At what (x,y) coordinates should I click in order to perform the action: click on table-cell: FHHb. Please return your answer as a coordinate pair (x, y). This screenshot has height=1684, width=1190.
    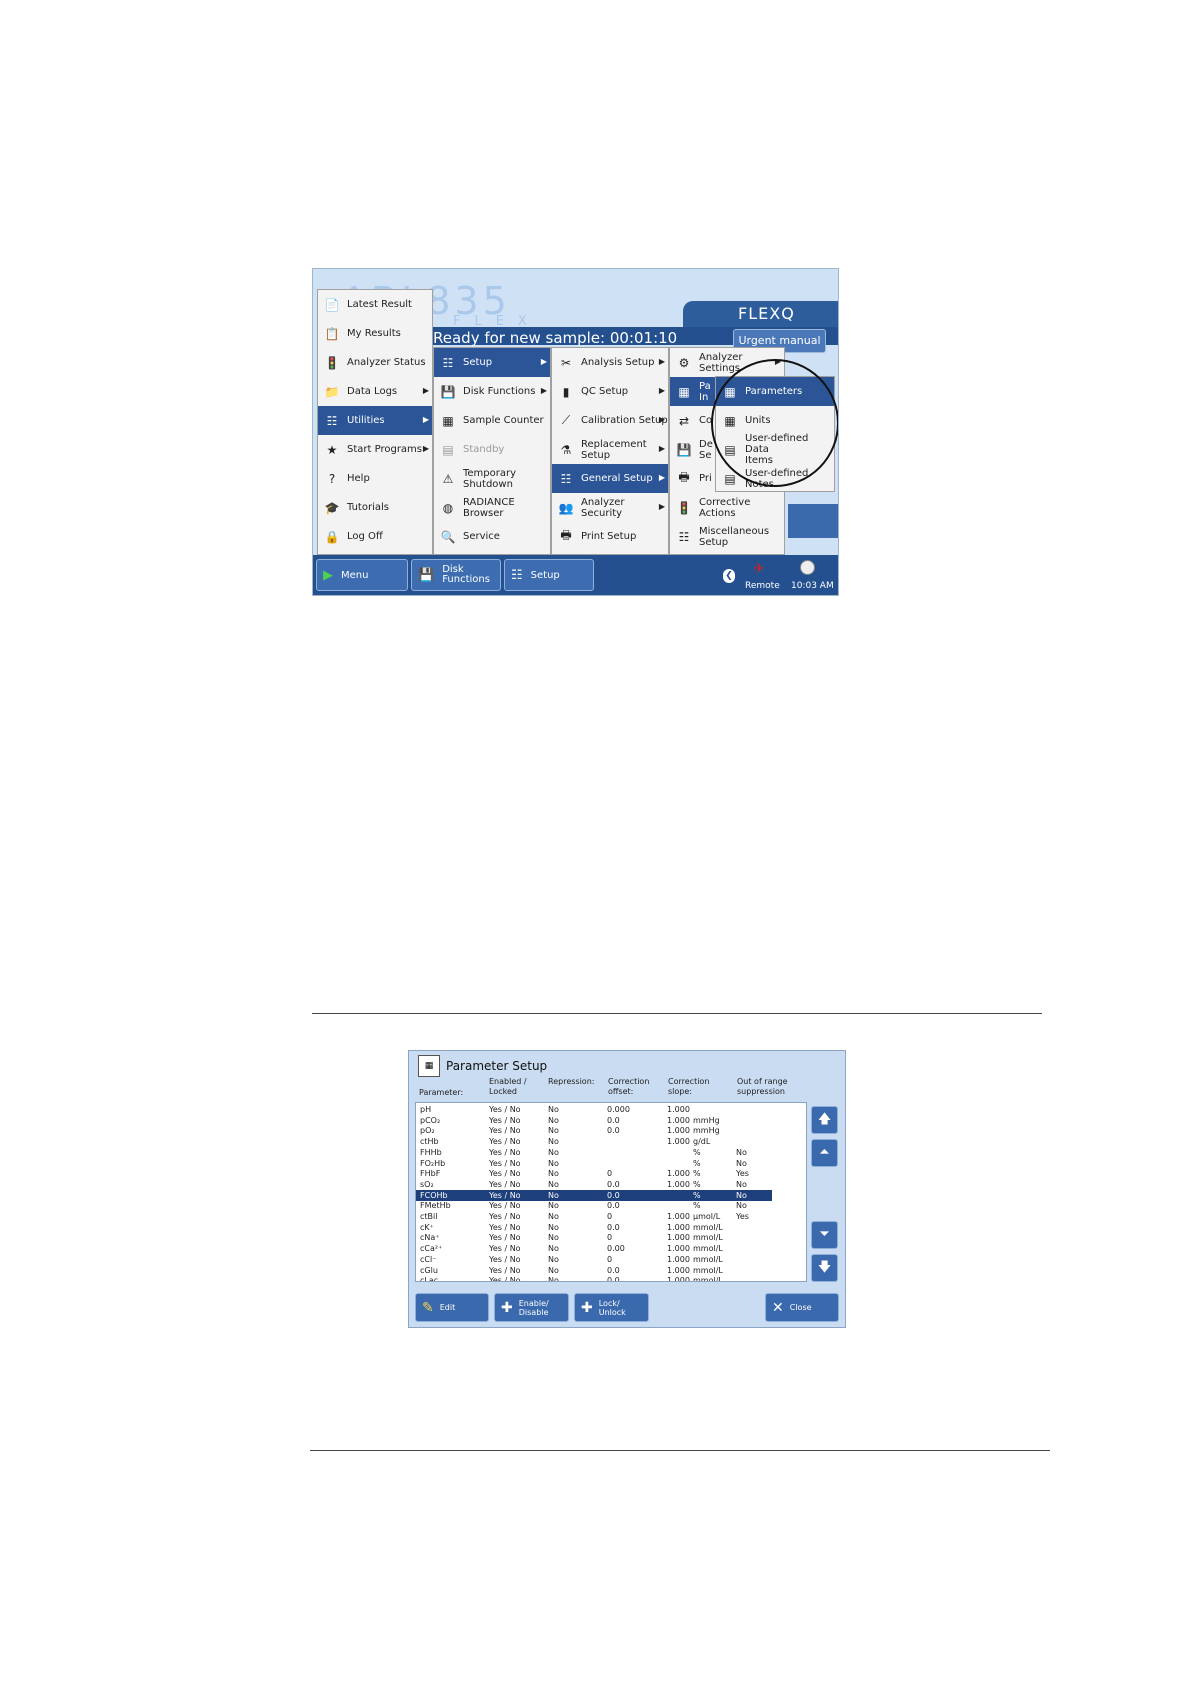
    Looking at the image, I should click on (431, 1152).